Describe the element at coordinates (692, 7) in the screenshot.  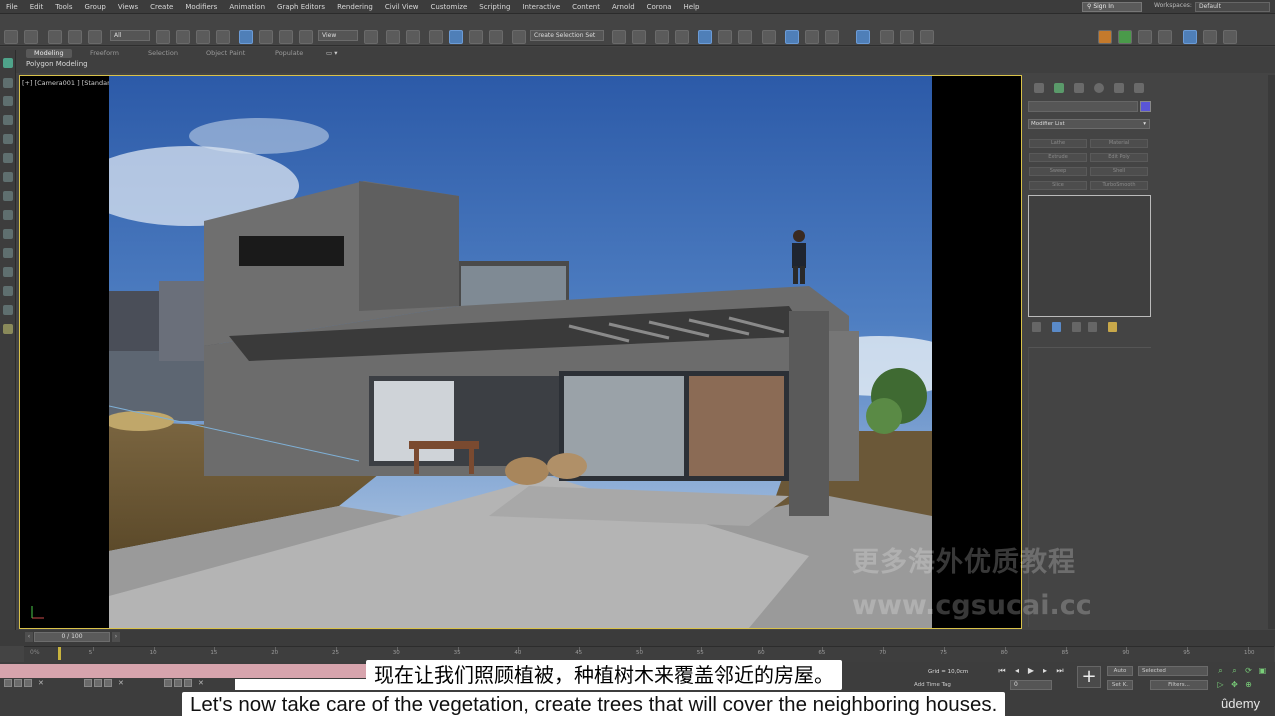
I see `menu-help: Help` at that location.